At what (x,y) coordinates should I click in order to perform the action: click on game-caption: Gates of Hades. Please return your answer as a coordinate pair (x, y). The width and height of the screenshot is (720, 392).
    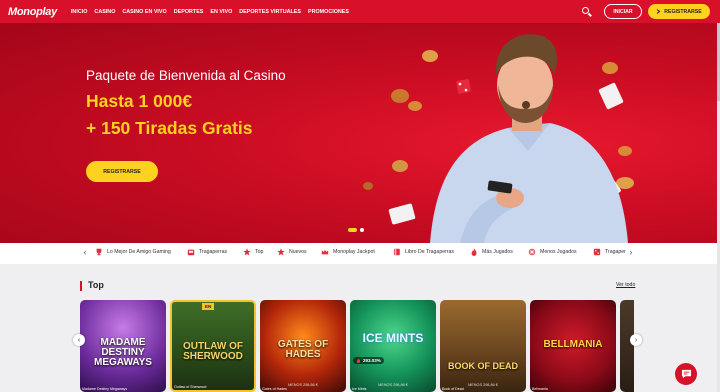
    Looking at the image, I should click on (274, 389).